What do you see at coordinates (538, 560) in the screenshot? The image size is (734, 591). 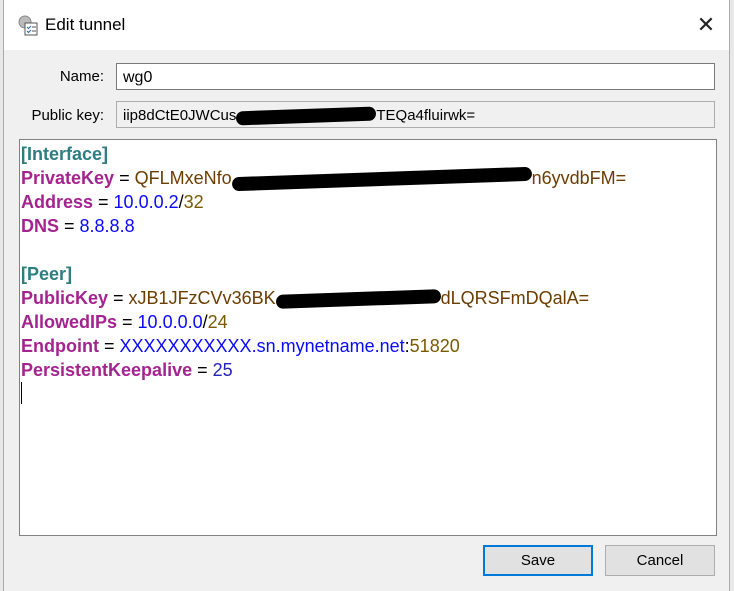 I see `save-button: Save` at bounding box center [538, 560].